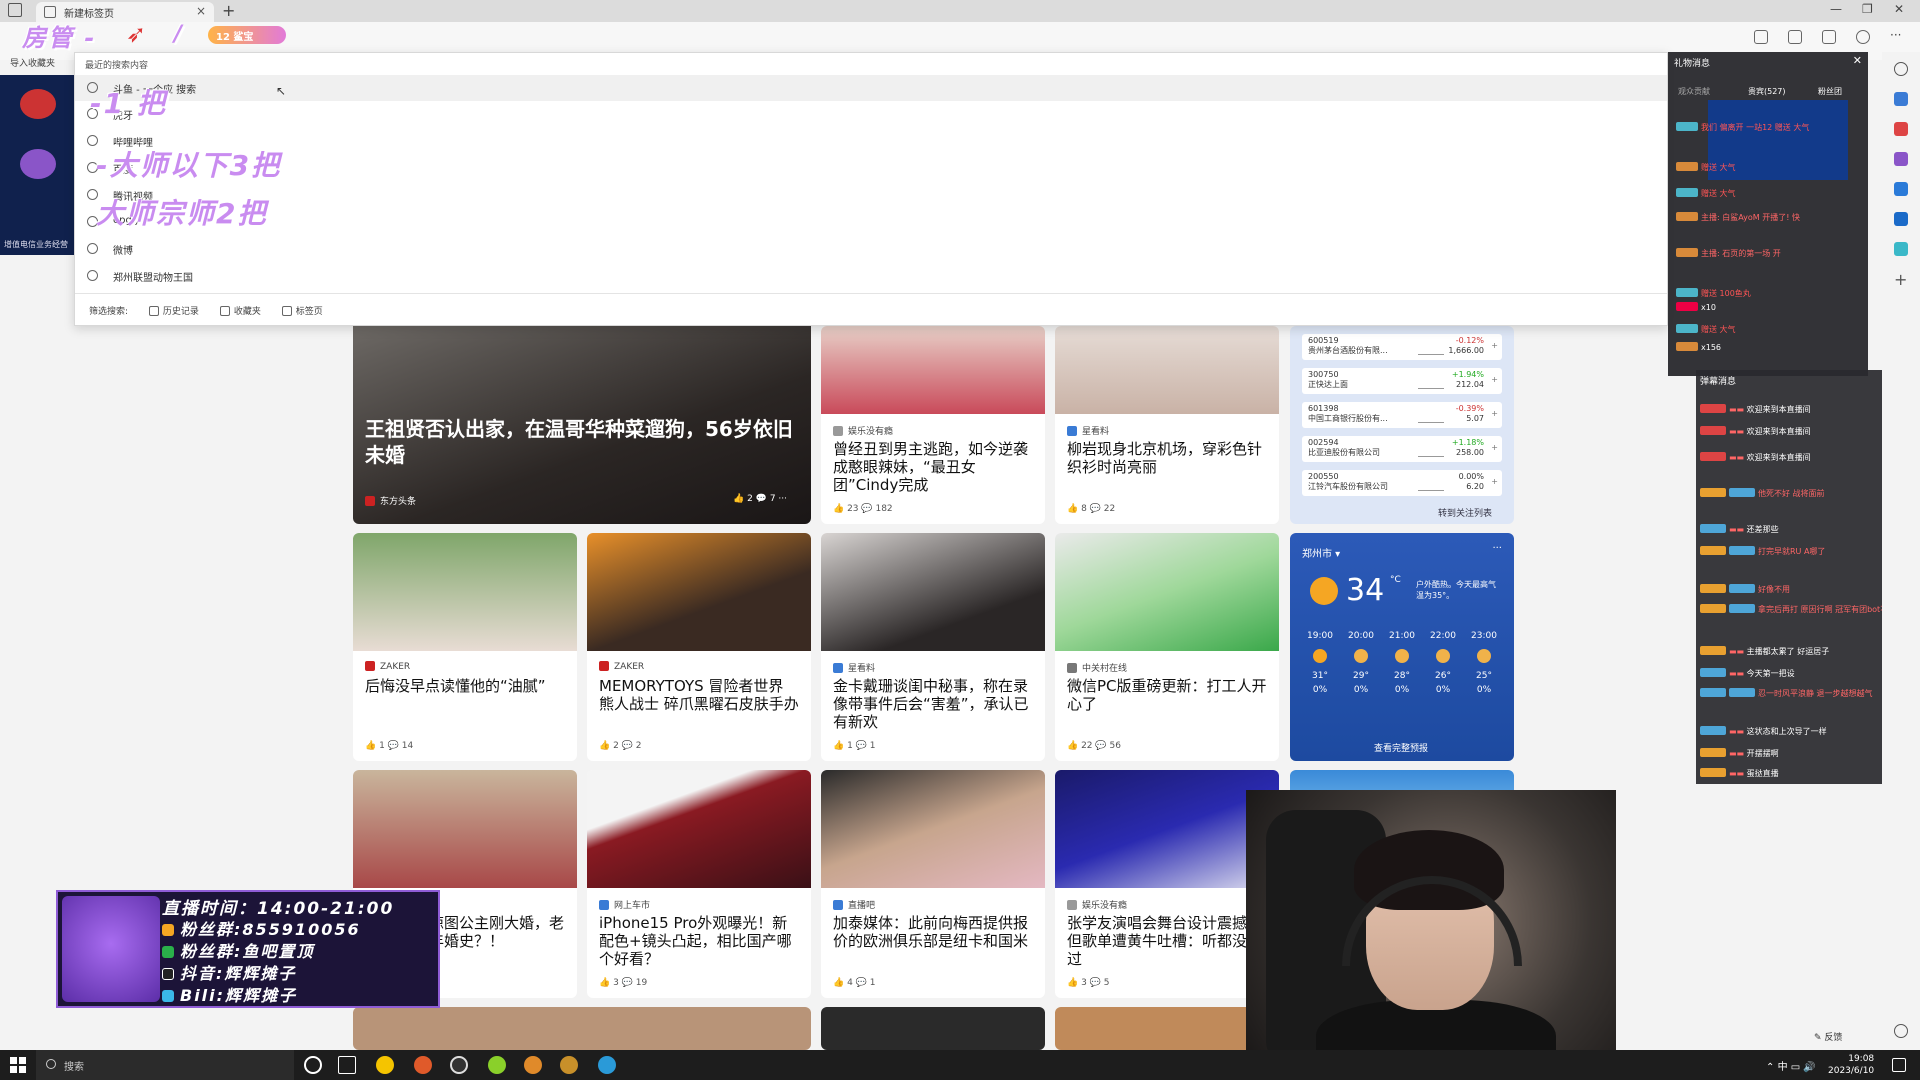 Image resolution: width=1920 pixels, height=1080 pixels. I want to click on stock-row: 601398 中国工商银行股份有... -0.39% 5.07 +, so click(1402, 415).